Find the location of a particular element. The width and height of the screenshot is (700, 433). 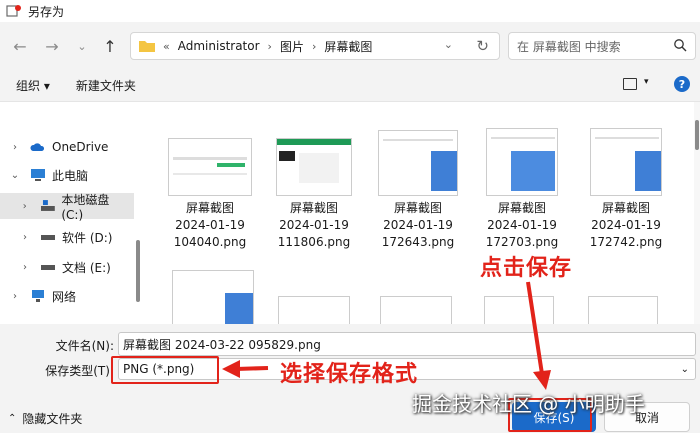

file-time: 111806.png is located at coordinates (314, 242).